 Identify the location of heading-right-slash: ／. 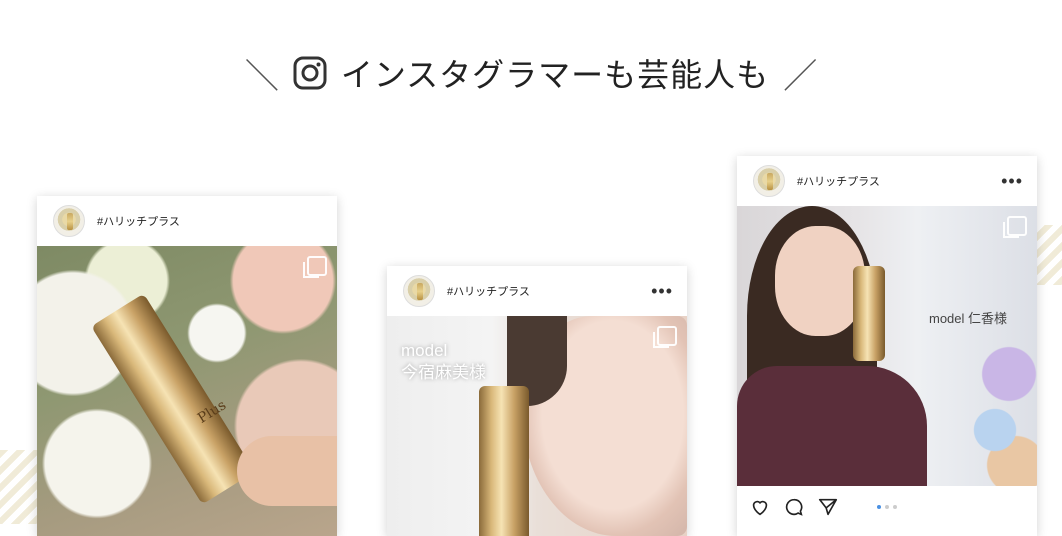
(800, 76).